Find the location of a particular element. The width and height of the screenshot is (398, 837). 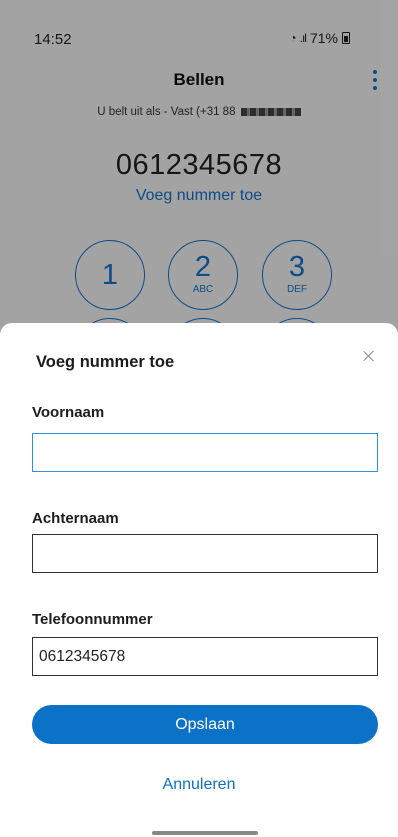

first-name-label: Voornaam is located at coordinates (68, 412).